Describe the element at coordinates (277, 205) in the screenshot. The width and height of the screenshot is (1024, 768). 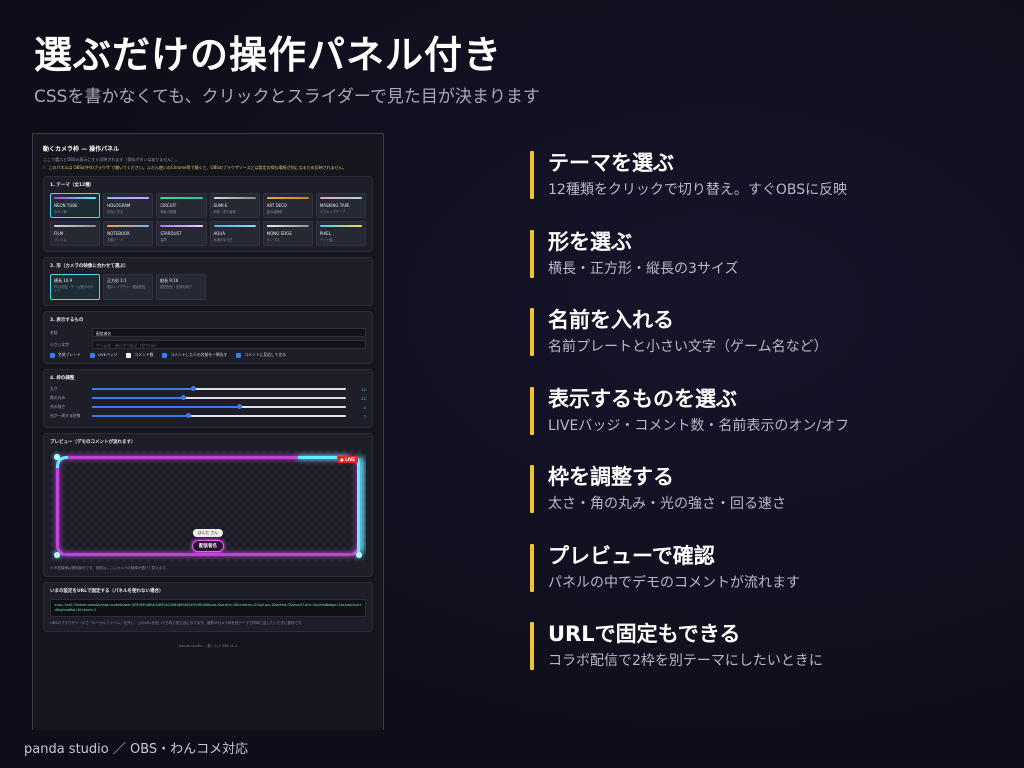
I see `theme-name: ART DECO` at that location.